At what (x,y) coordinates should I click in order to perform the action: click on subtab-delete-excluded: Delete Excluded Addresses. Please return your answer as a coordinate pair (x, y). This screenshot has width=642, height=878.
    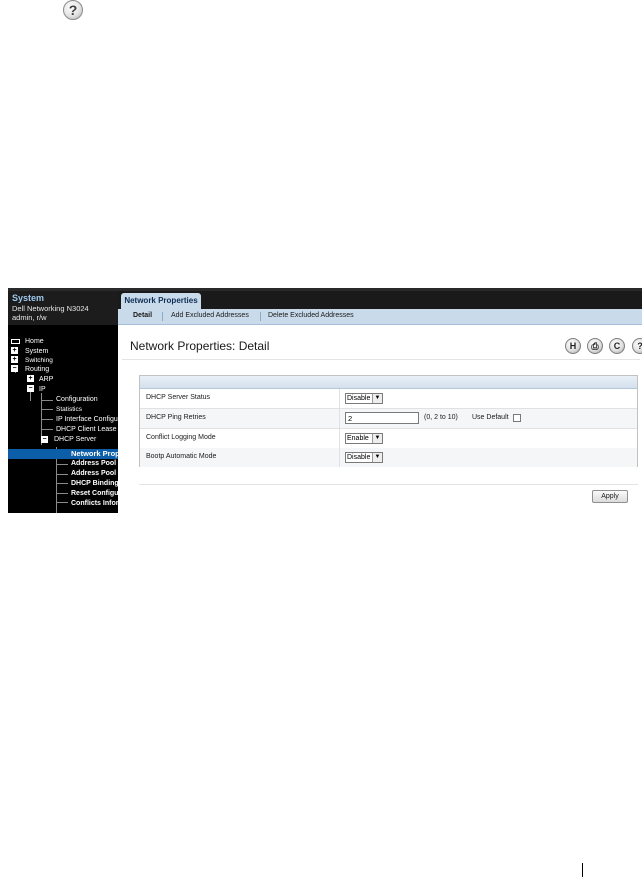
    Looking at the image, I should click on (311, 315).